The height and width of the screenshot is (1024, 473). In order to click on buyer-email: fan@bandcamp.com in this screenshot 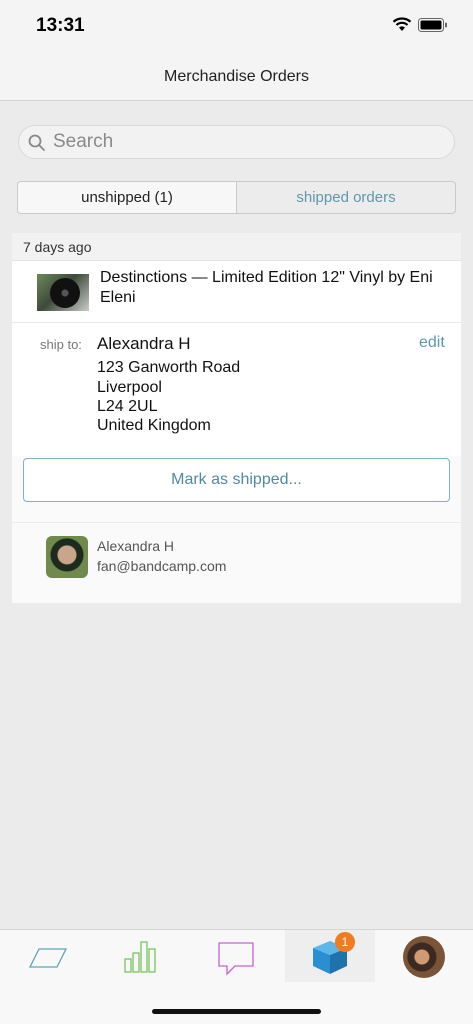, I will do `click(161, 566)`.